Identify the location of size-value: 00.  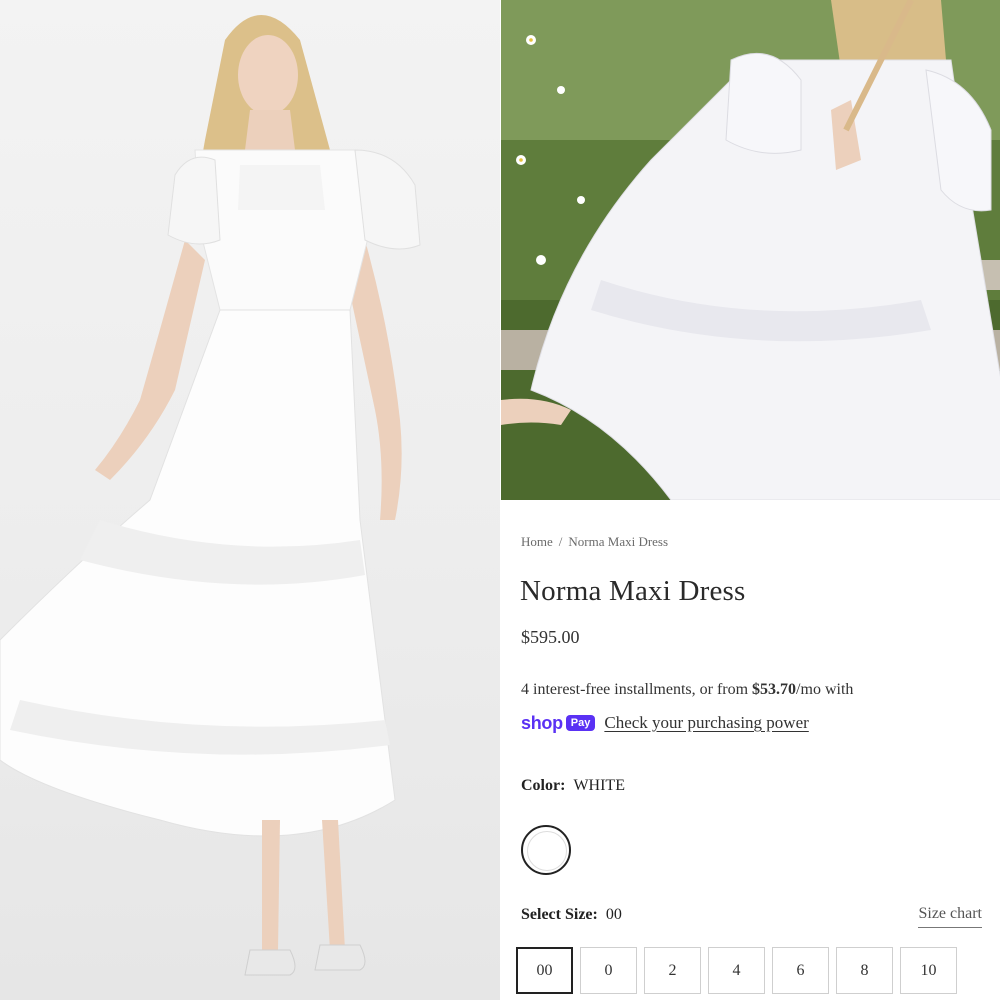
(613, 914).